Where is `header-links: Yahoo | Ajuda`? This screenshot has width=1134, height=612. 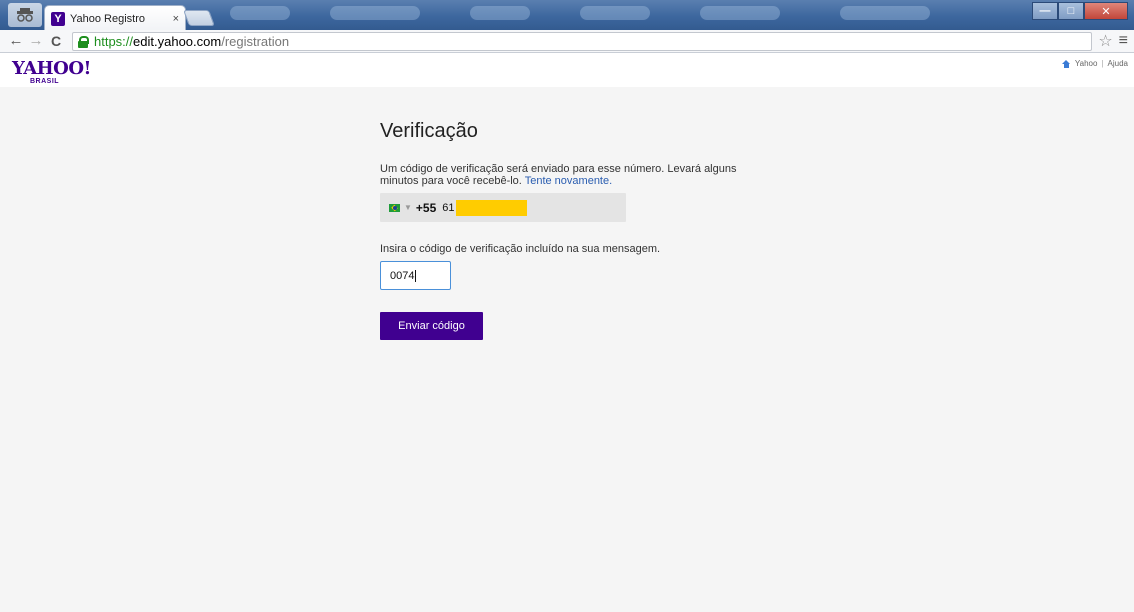 header-links: Yahoo | Ajuda is located at coordinates (1094, 63).